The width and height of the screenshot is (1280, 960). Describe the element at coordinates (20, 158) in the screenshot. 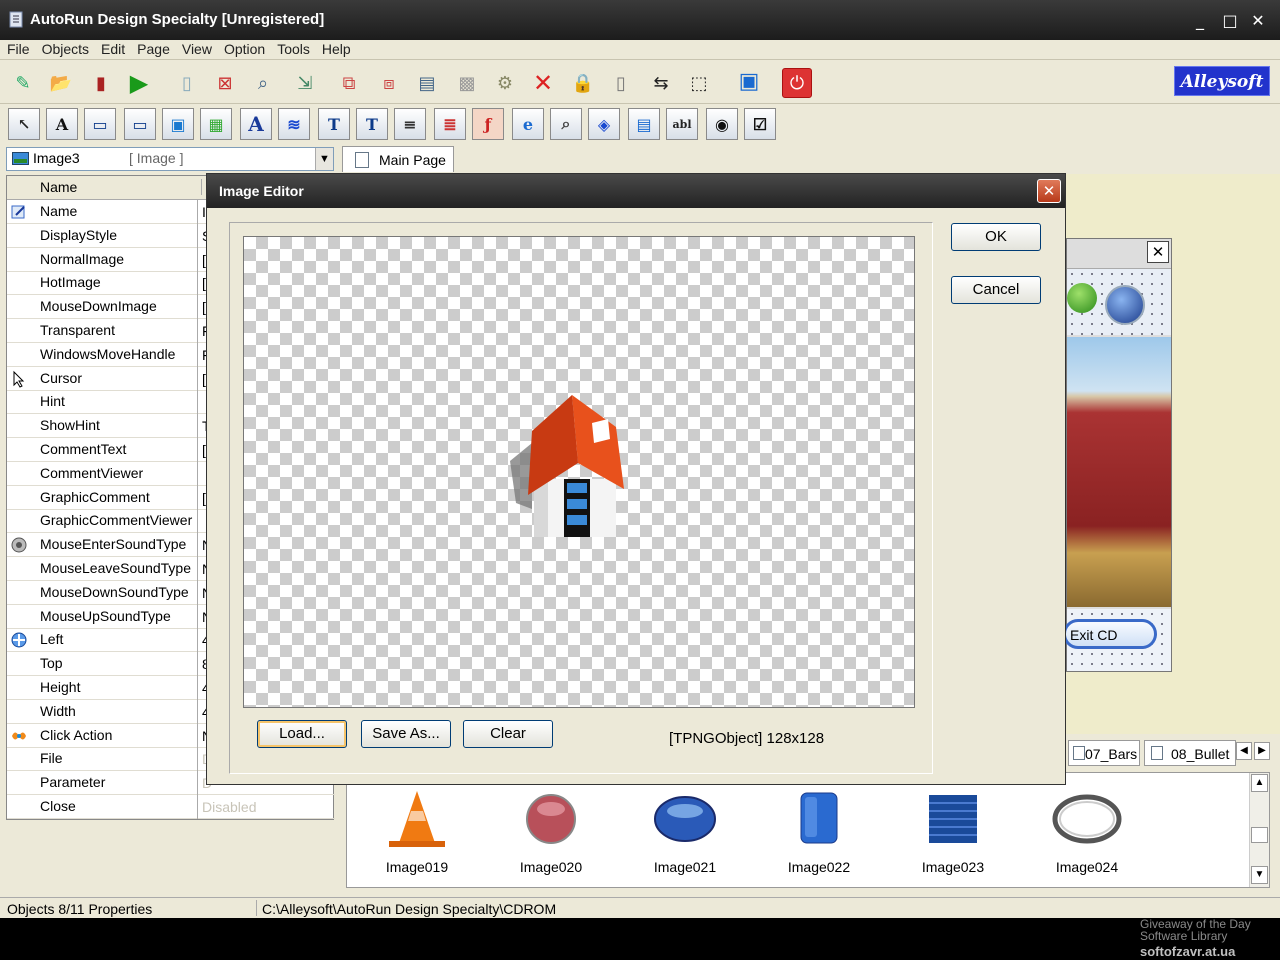

I see `image-object-icon` at that location.